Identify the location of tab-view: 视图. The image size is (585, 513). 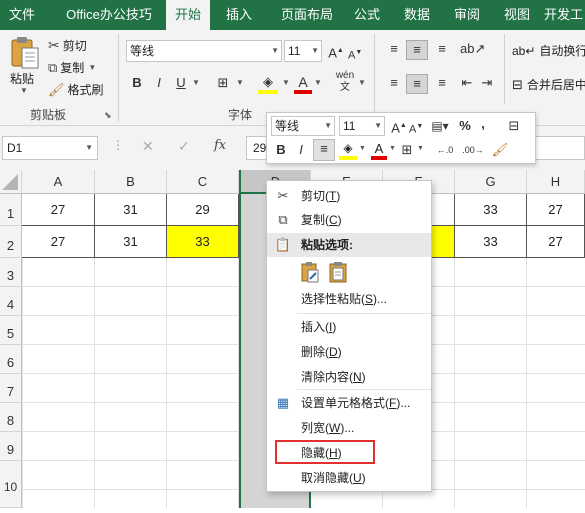
(517, 15).